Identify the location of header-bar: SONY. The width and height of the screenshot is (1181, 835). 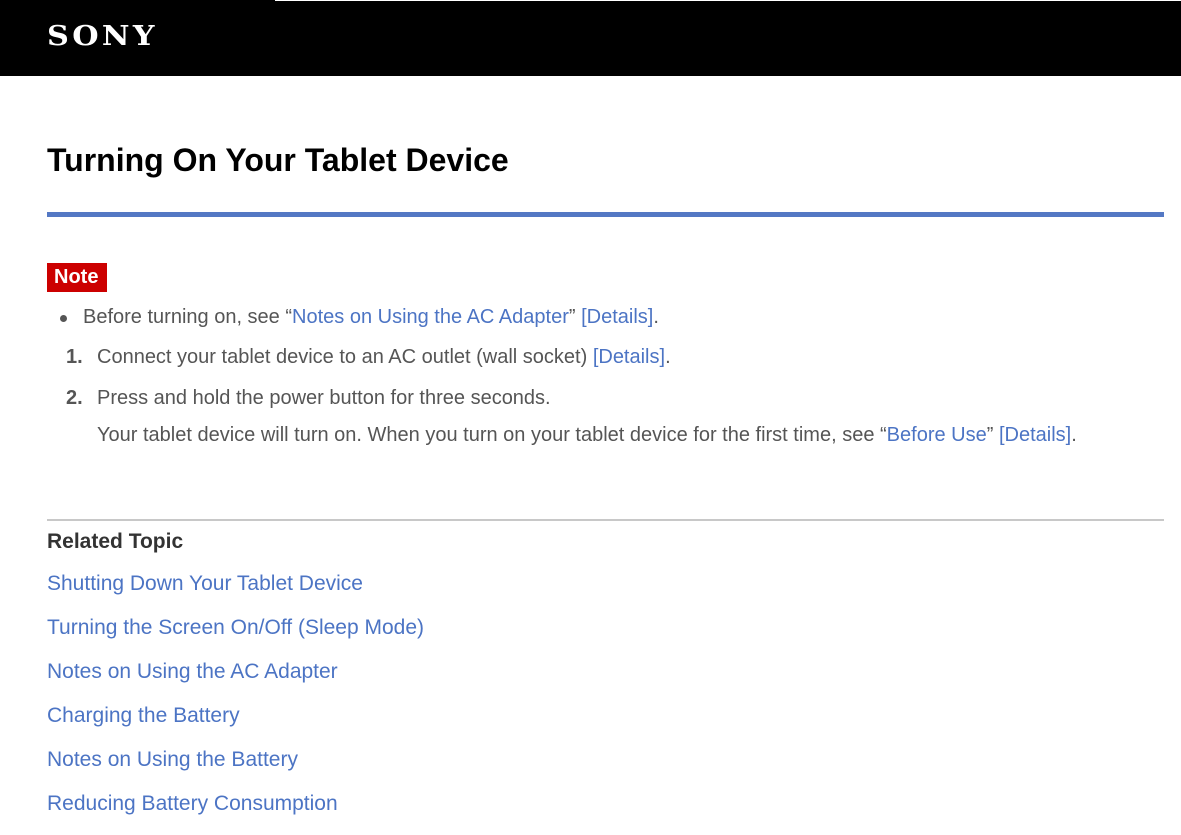
(590, 38).